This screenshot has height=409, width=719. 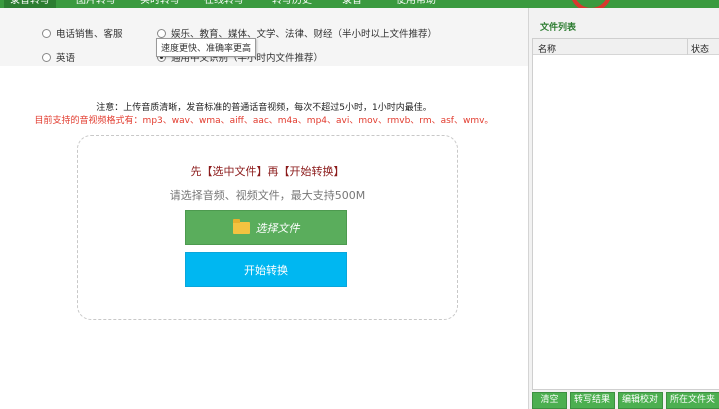 I want to click on column-divider, so click(x=687, y=47).